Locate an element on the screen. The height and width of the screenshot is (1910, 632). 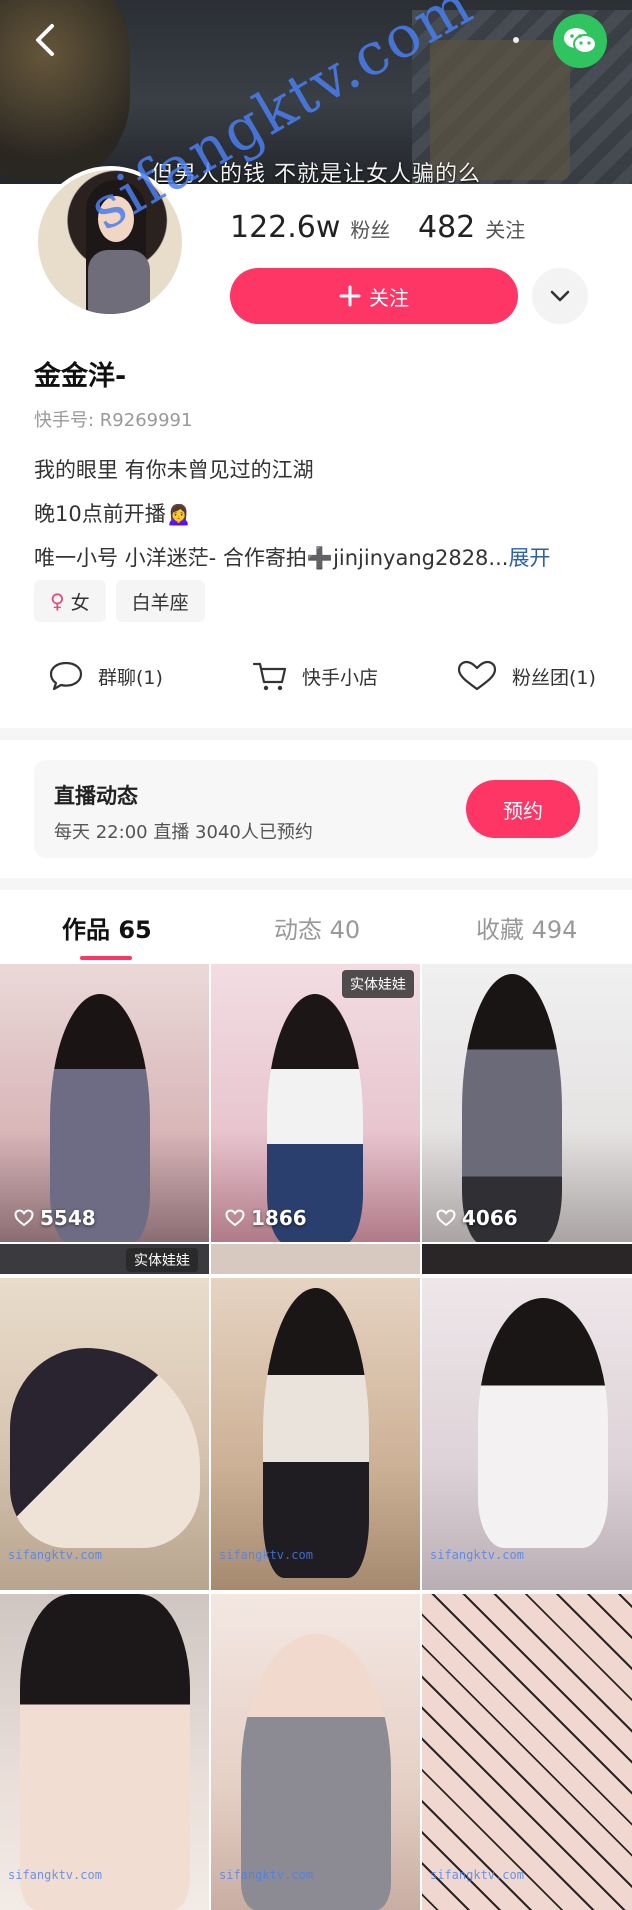
back-button is located at coordinates (46, 40).